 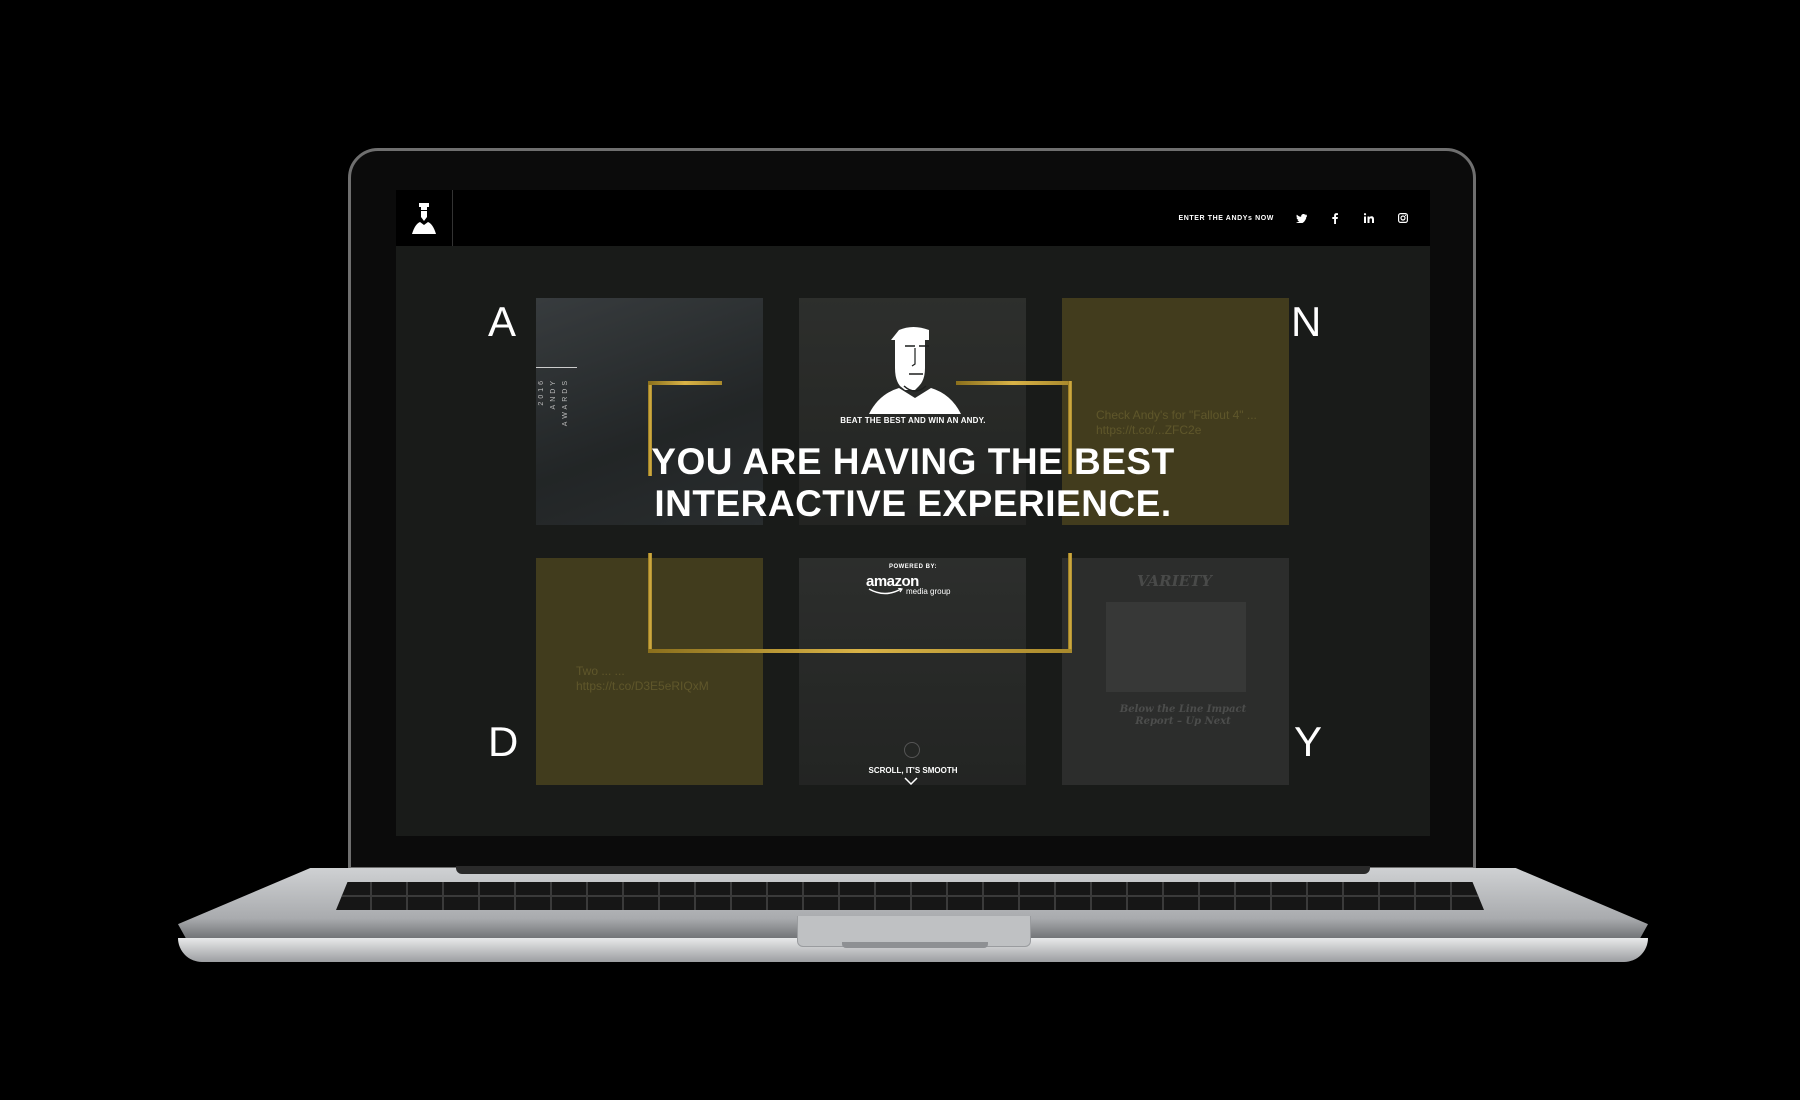 What do you see at coordinates (913, 770) in the screenshot?
I see `scroll-label: SCROLL, IT'S SMOOTH` at bounding box center [913, 770].